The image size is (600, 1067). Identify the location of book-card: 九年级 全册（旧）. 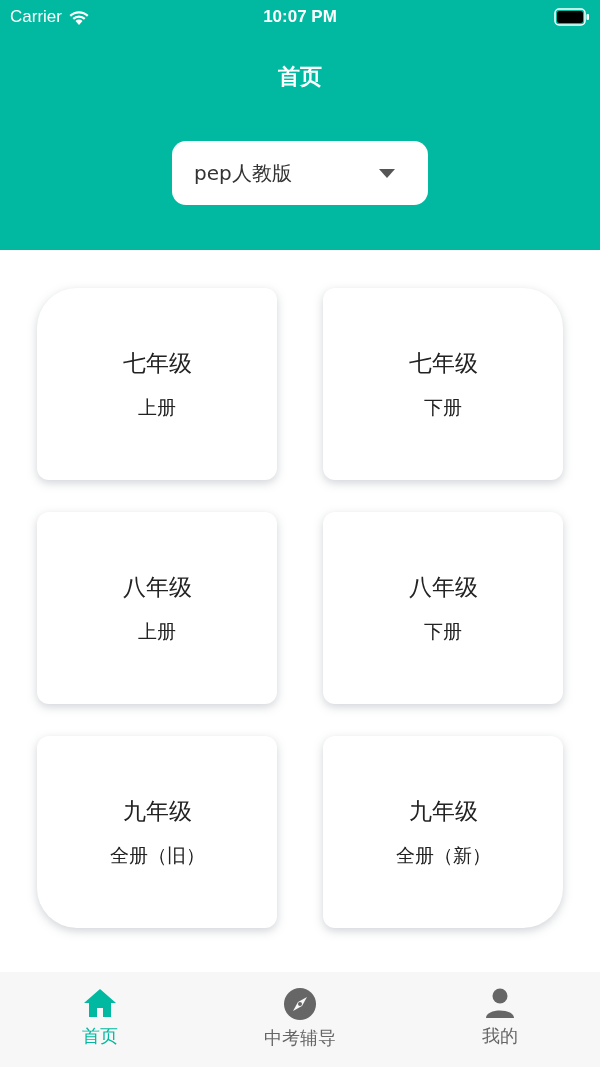
(157, 832).